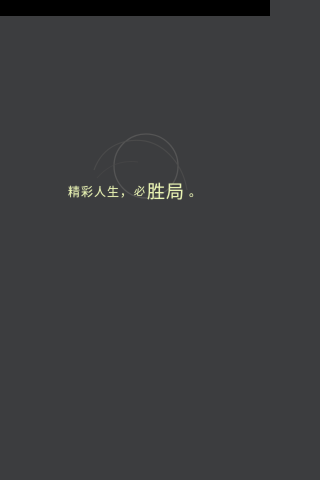 The width and height of the screenshot is (320, 480). Describe the element at coordinates (196, 192) in the screenshot. I see `slogan-part-4: 。` at that location.